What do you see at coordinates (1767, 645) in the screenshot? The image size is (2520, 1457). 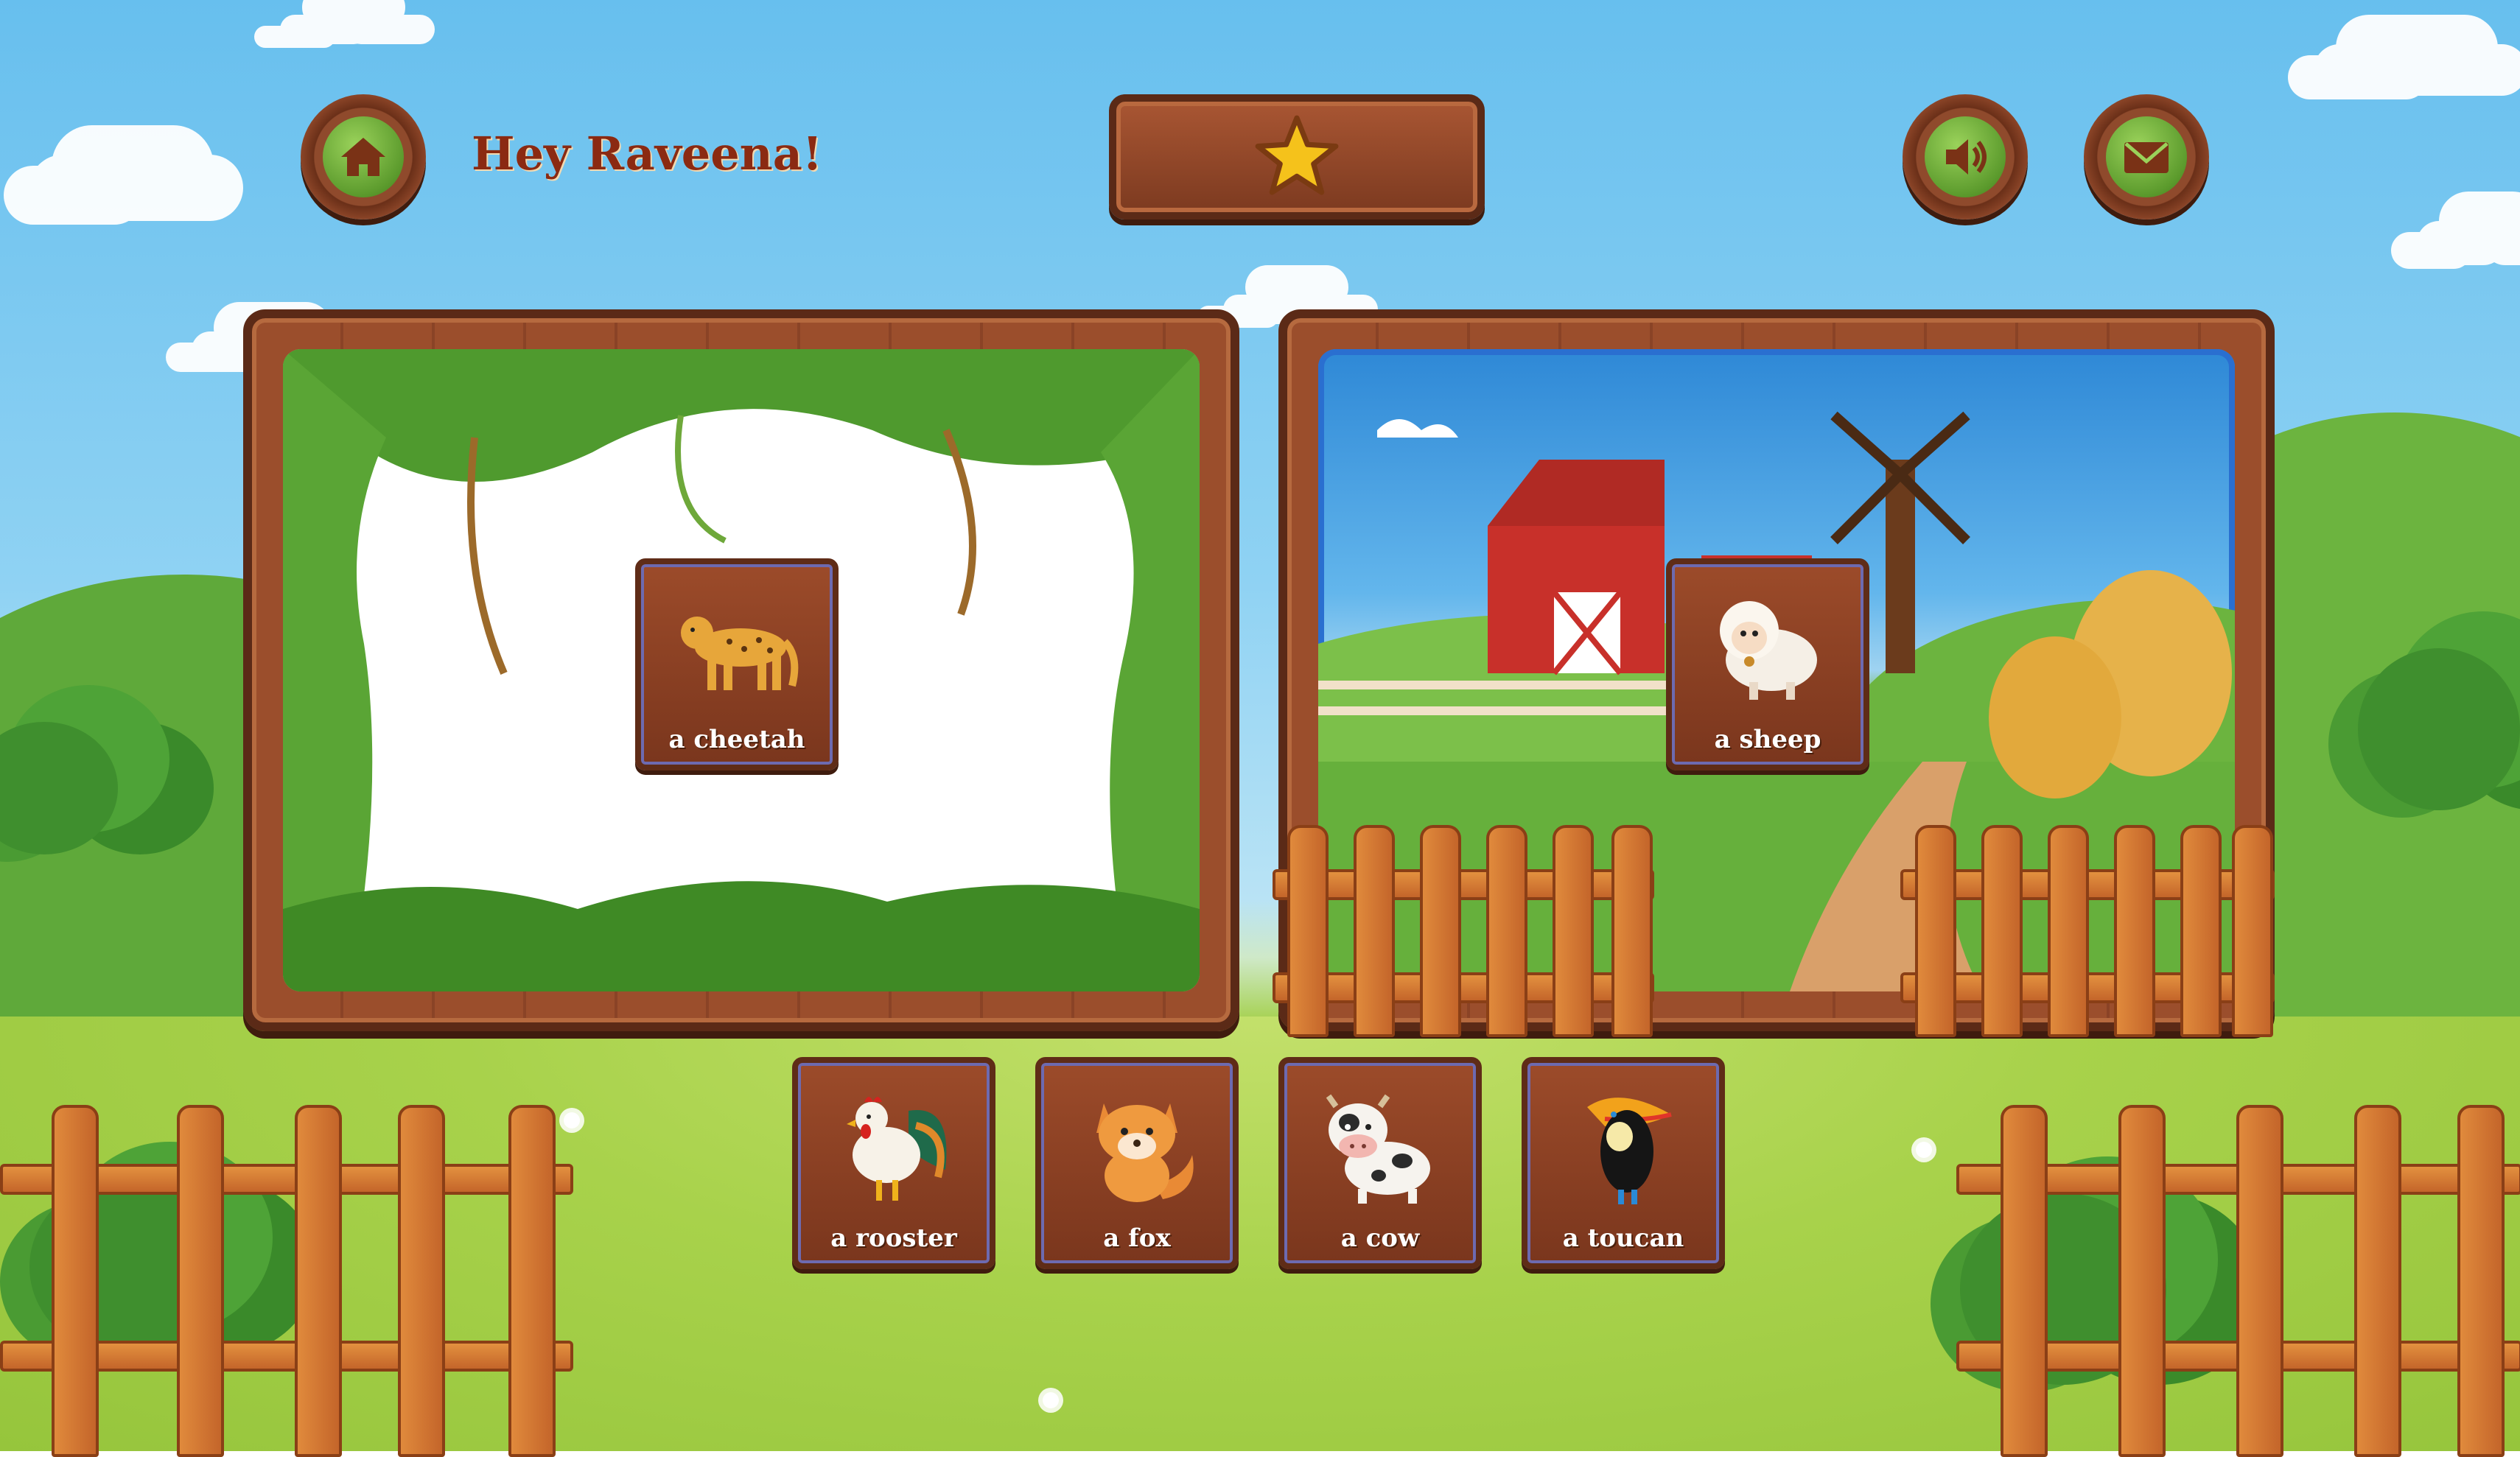 I see `sheep-icon` at bounding box center [1767, 645].